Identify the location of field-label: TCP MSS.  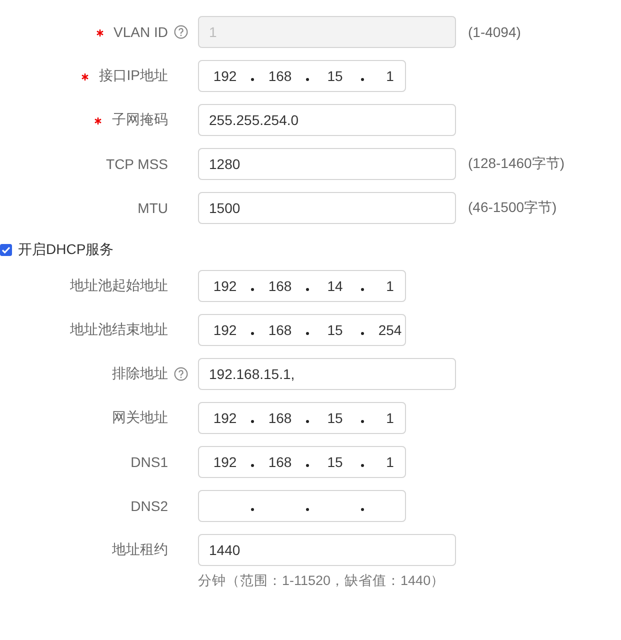
(137, 164).